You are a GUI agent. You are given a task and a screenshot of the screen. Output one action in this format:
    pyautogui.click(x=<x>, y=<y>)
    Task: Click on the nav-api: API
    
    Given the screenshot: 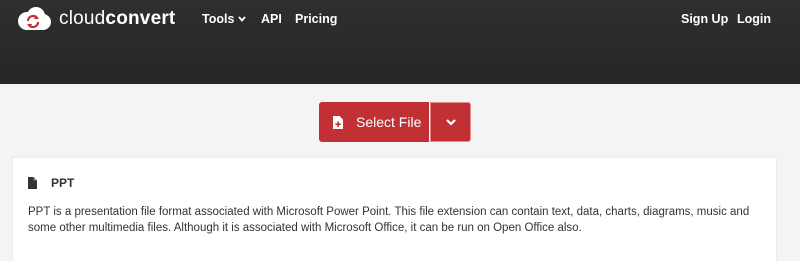 What is the action you would take?
    pyautogui.click(x=271, y=19)
    